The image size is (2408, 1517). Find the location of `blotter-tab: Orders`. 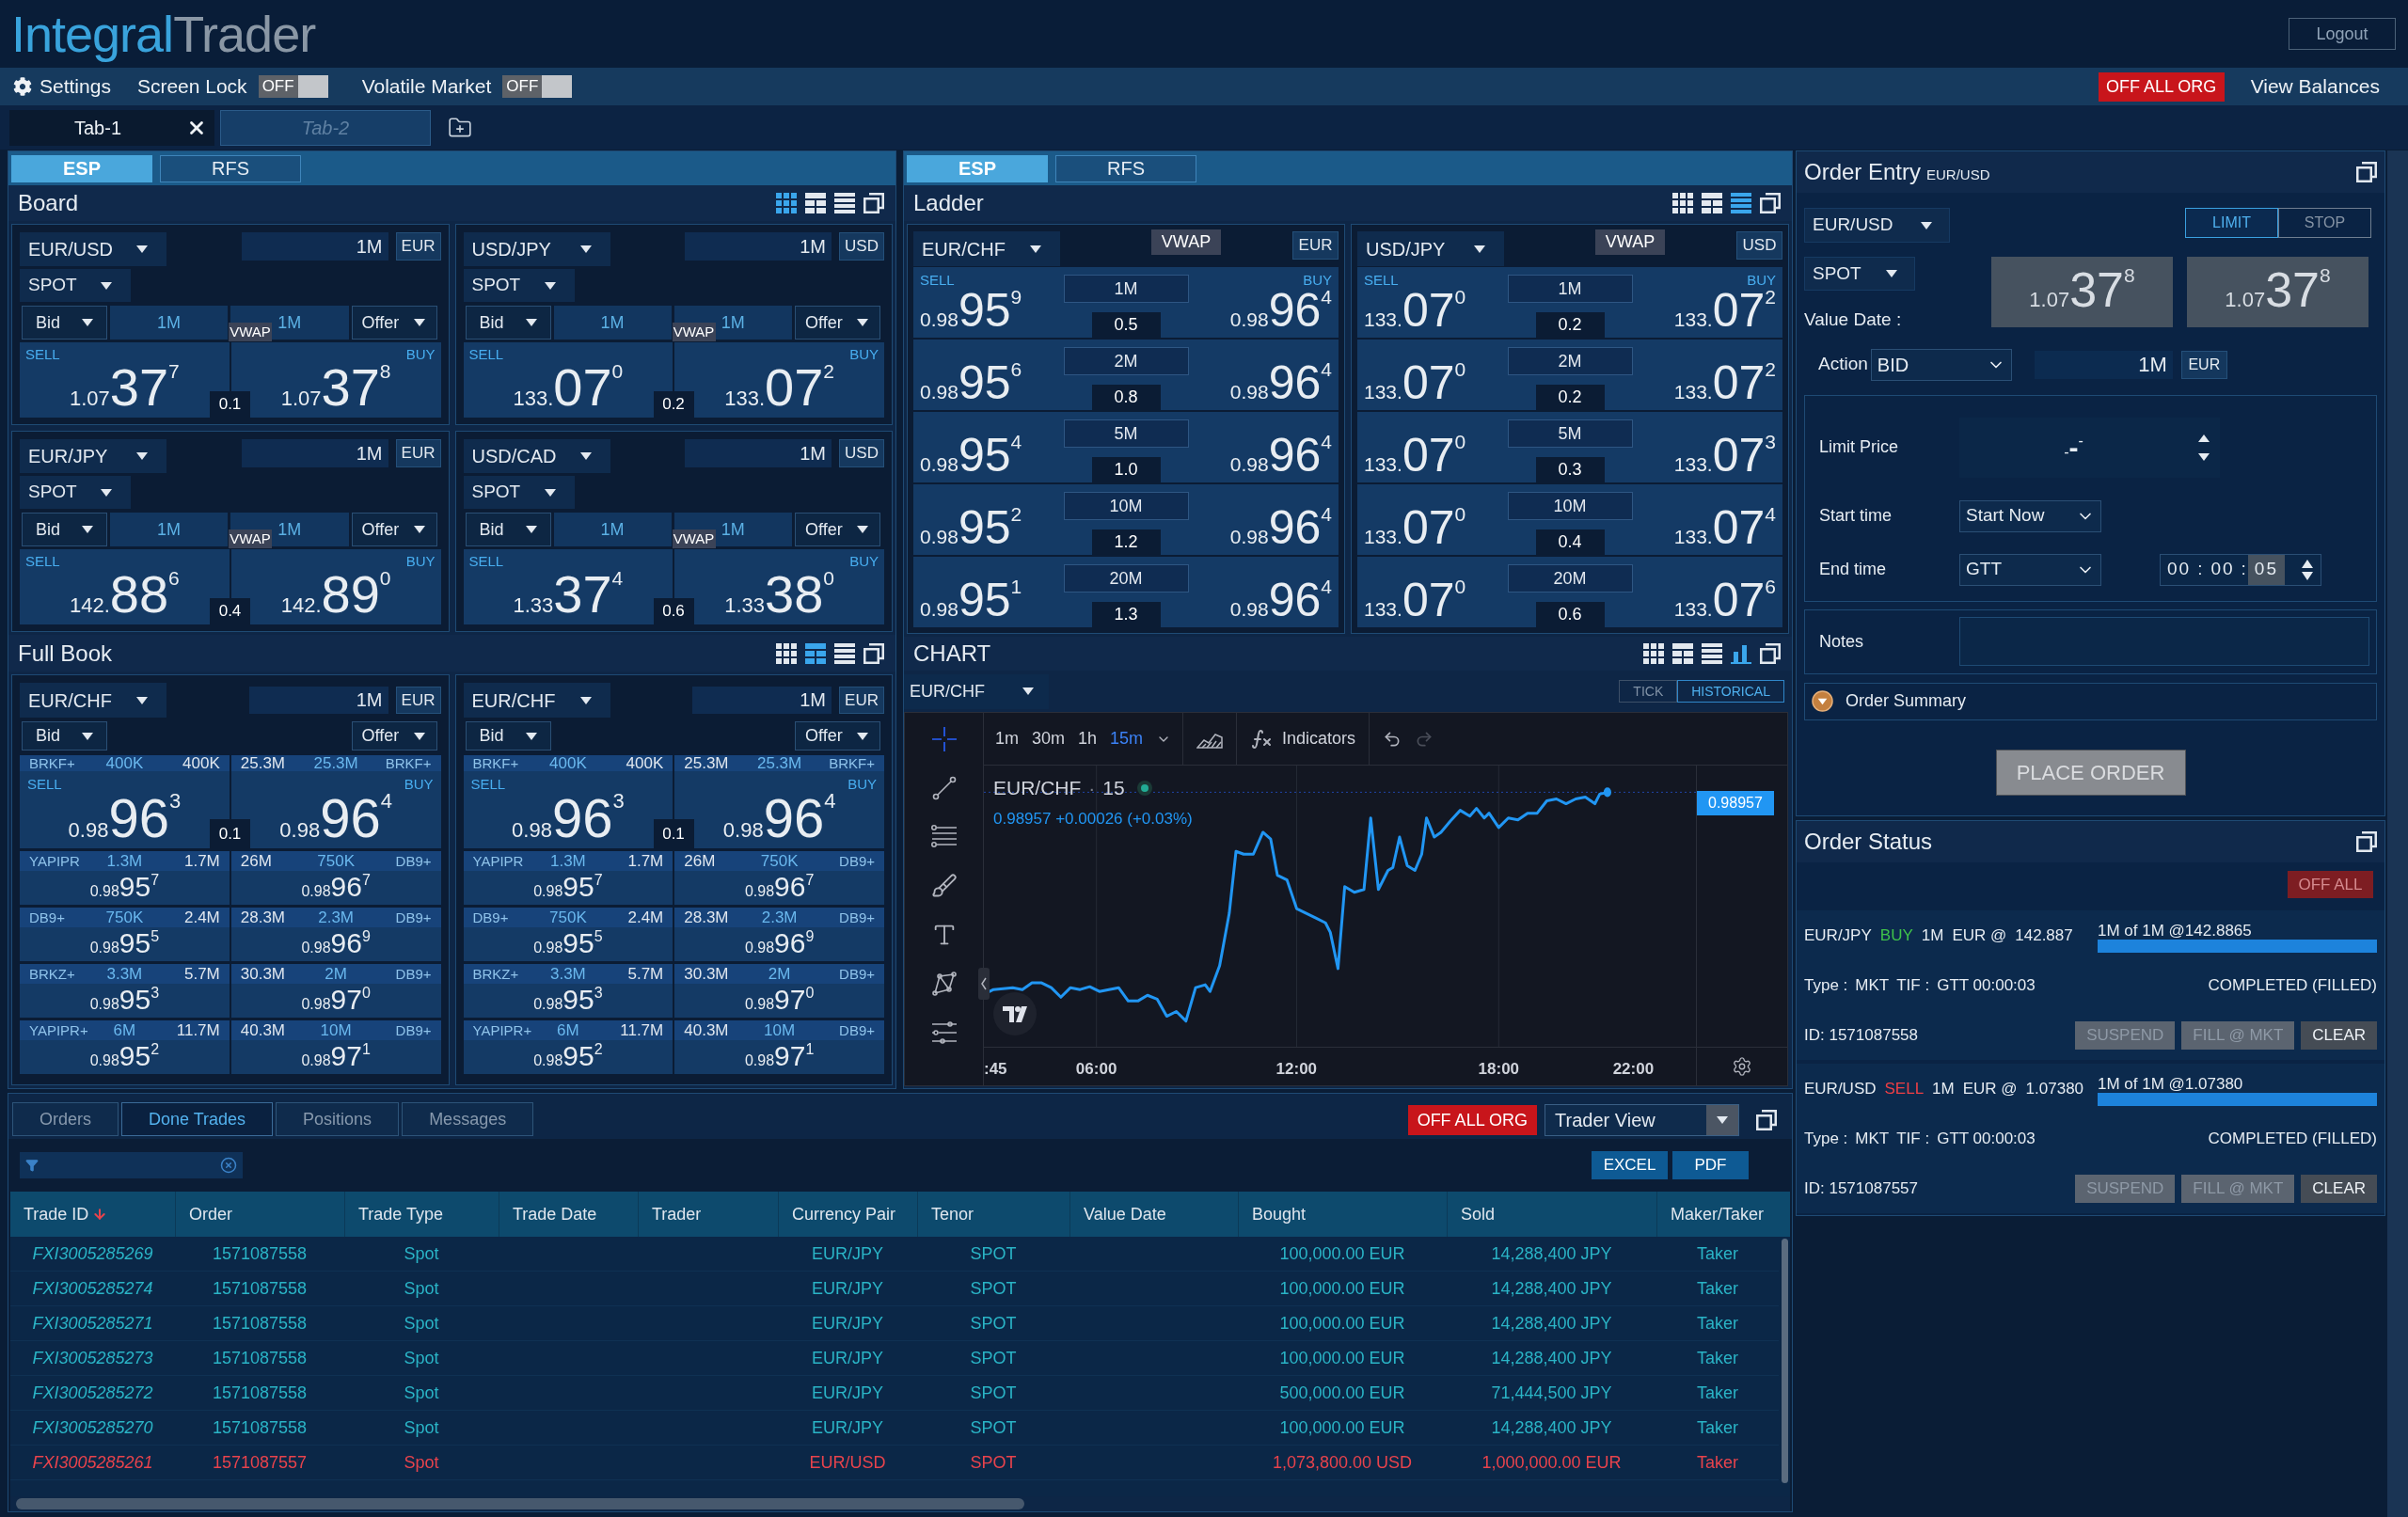

blotter-tab: Orders is located at coordinates (66, 1119).